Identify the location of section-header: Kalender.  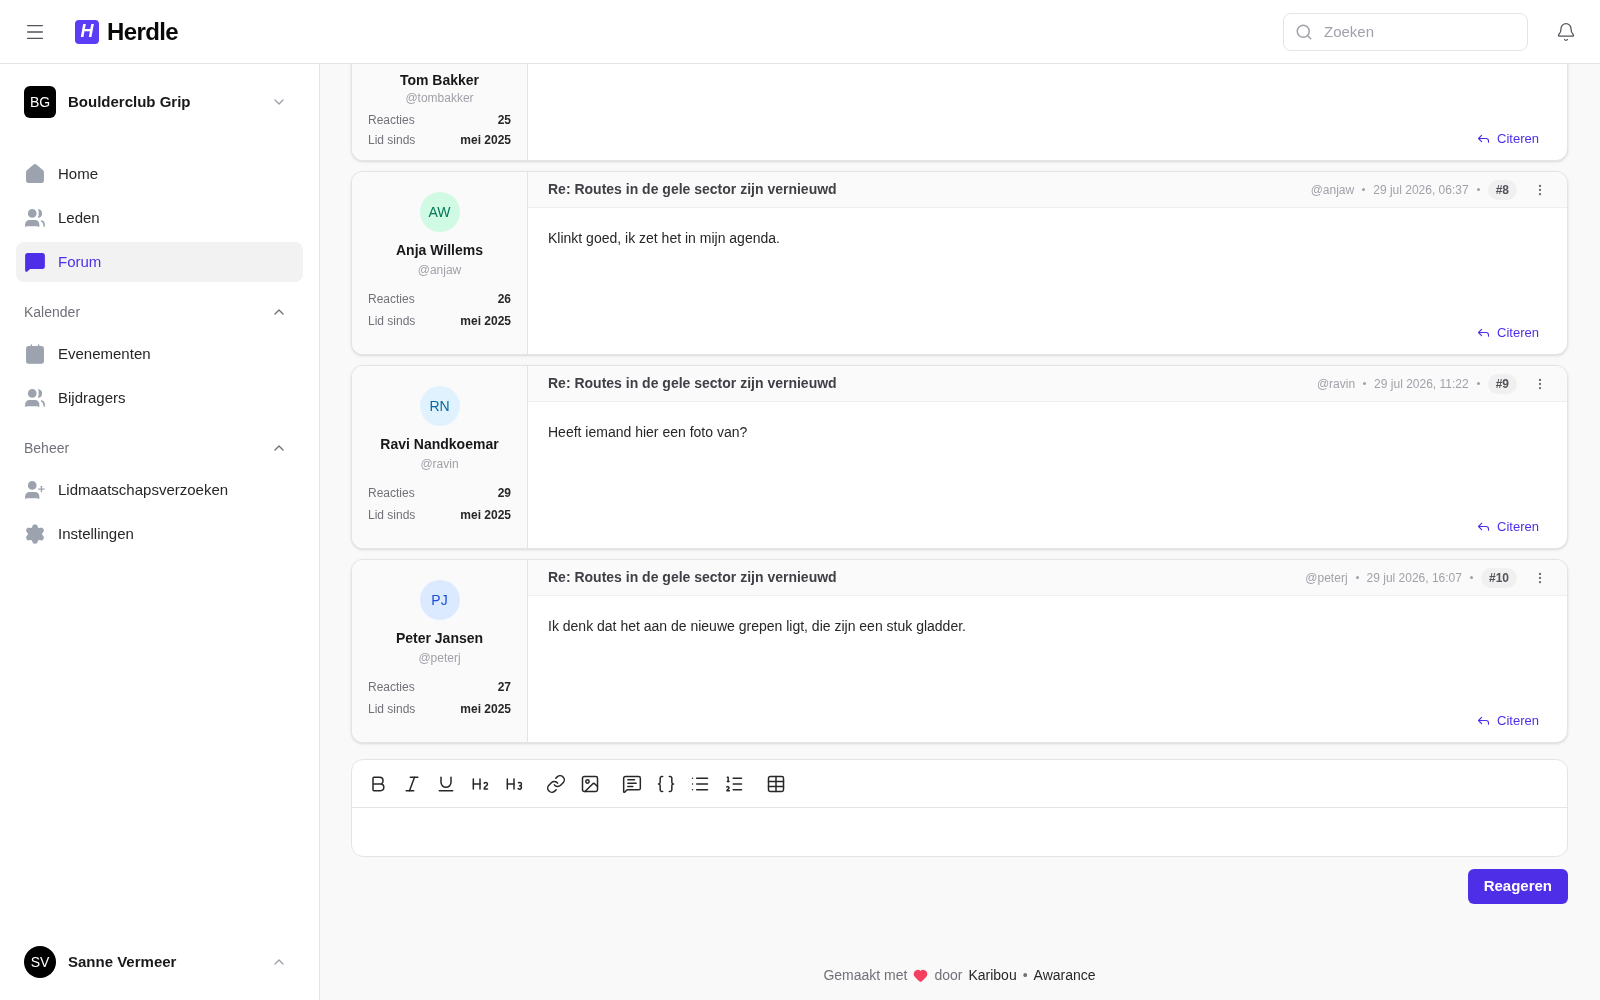
(159, 312).